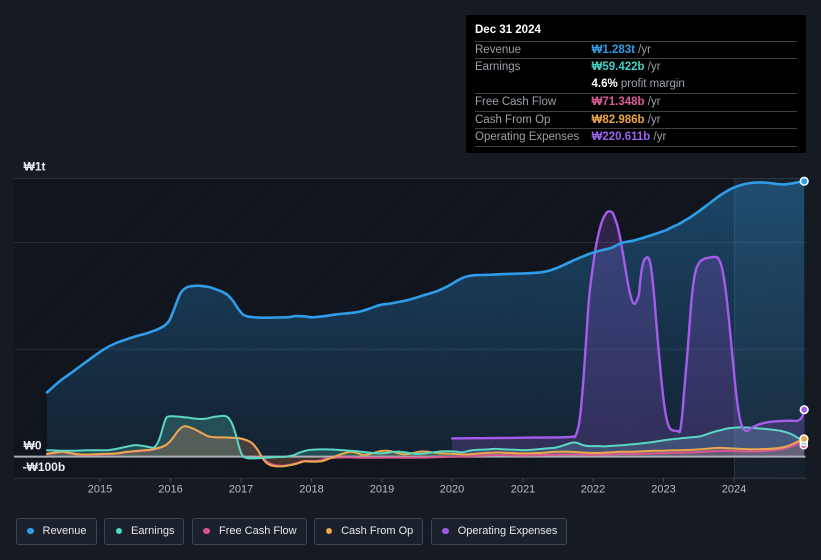  I want to click on svg-text: 2017, so click(241, 490).